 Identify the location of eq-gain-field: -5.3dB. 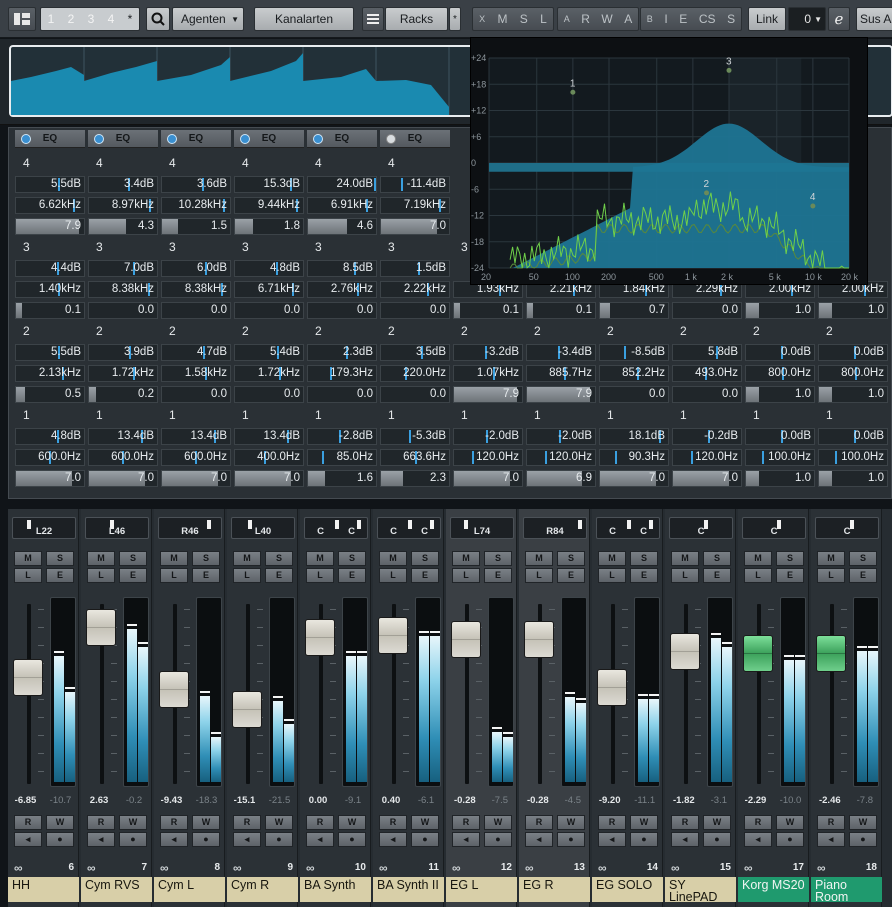
(415, 436).